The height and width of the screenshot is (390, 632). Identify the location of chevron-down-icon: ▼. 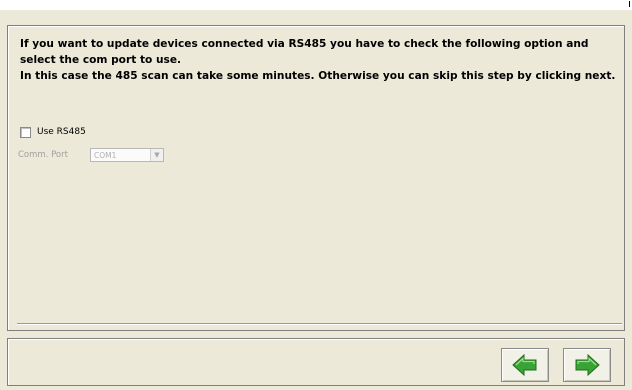
(156, 155).